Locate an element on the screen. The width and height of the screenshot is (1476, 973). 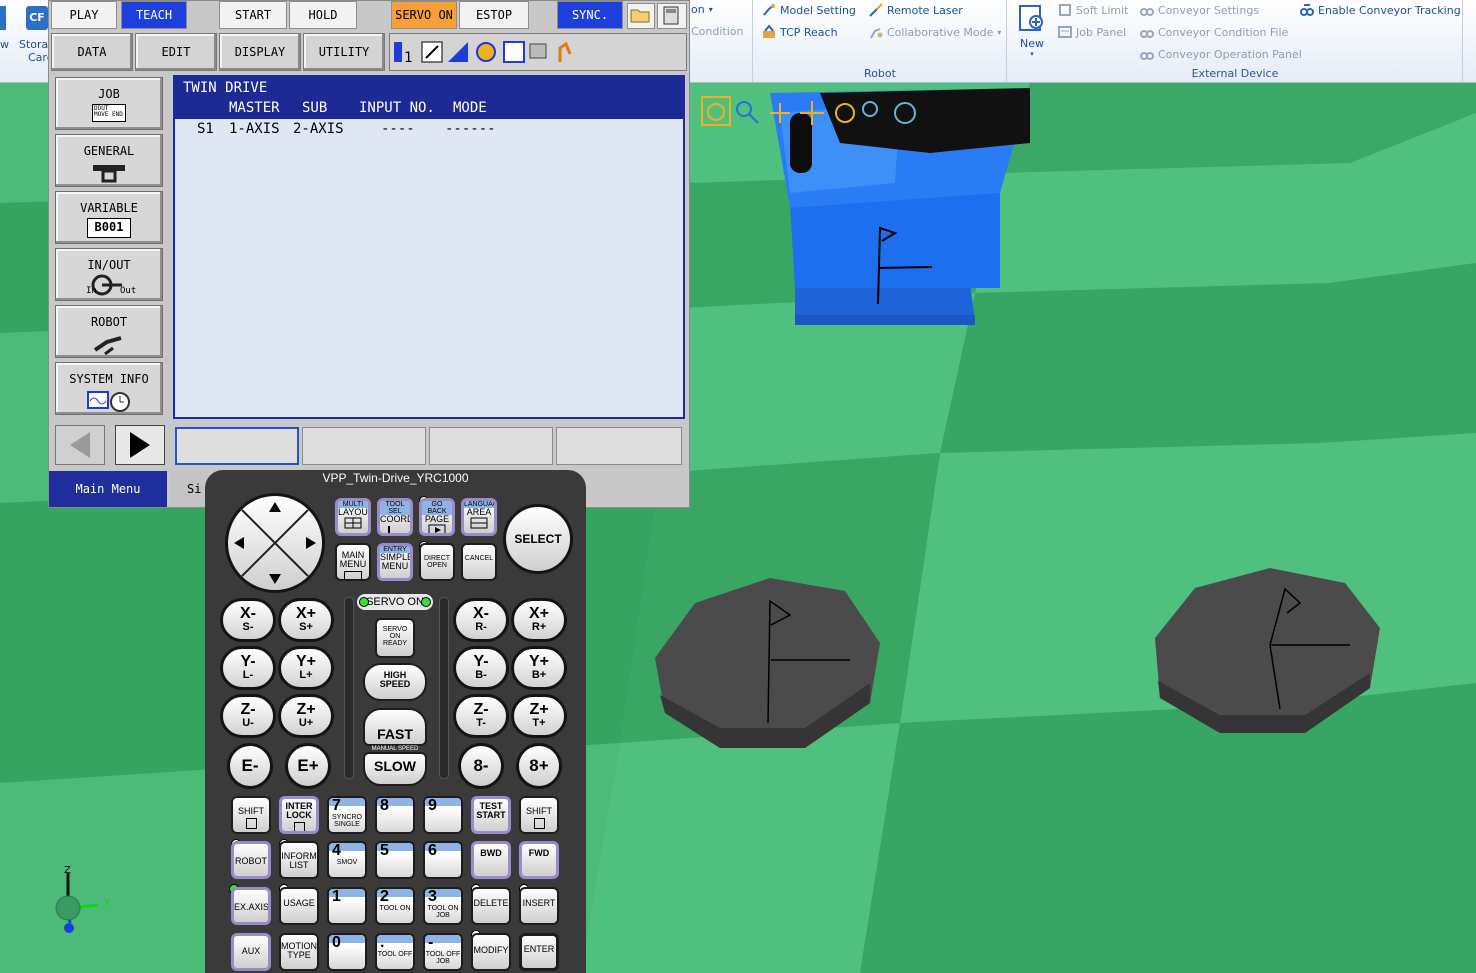
collaborative-mode-button: Collaborative Mode ▾ is located at coordinates (935, 32).